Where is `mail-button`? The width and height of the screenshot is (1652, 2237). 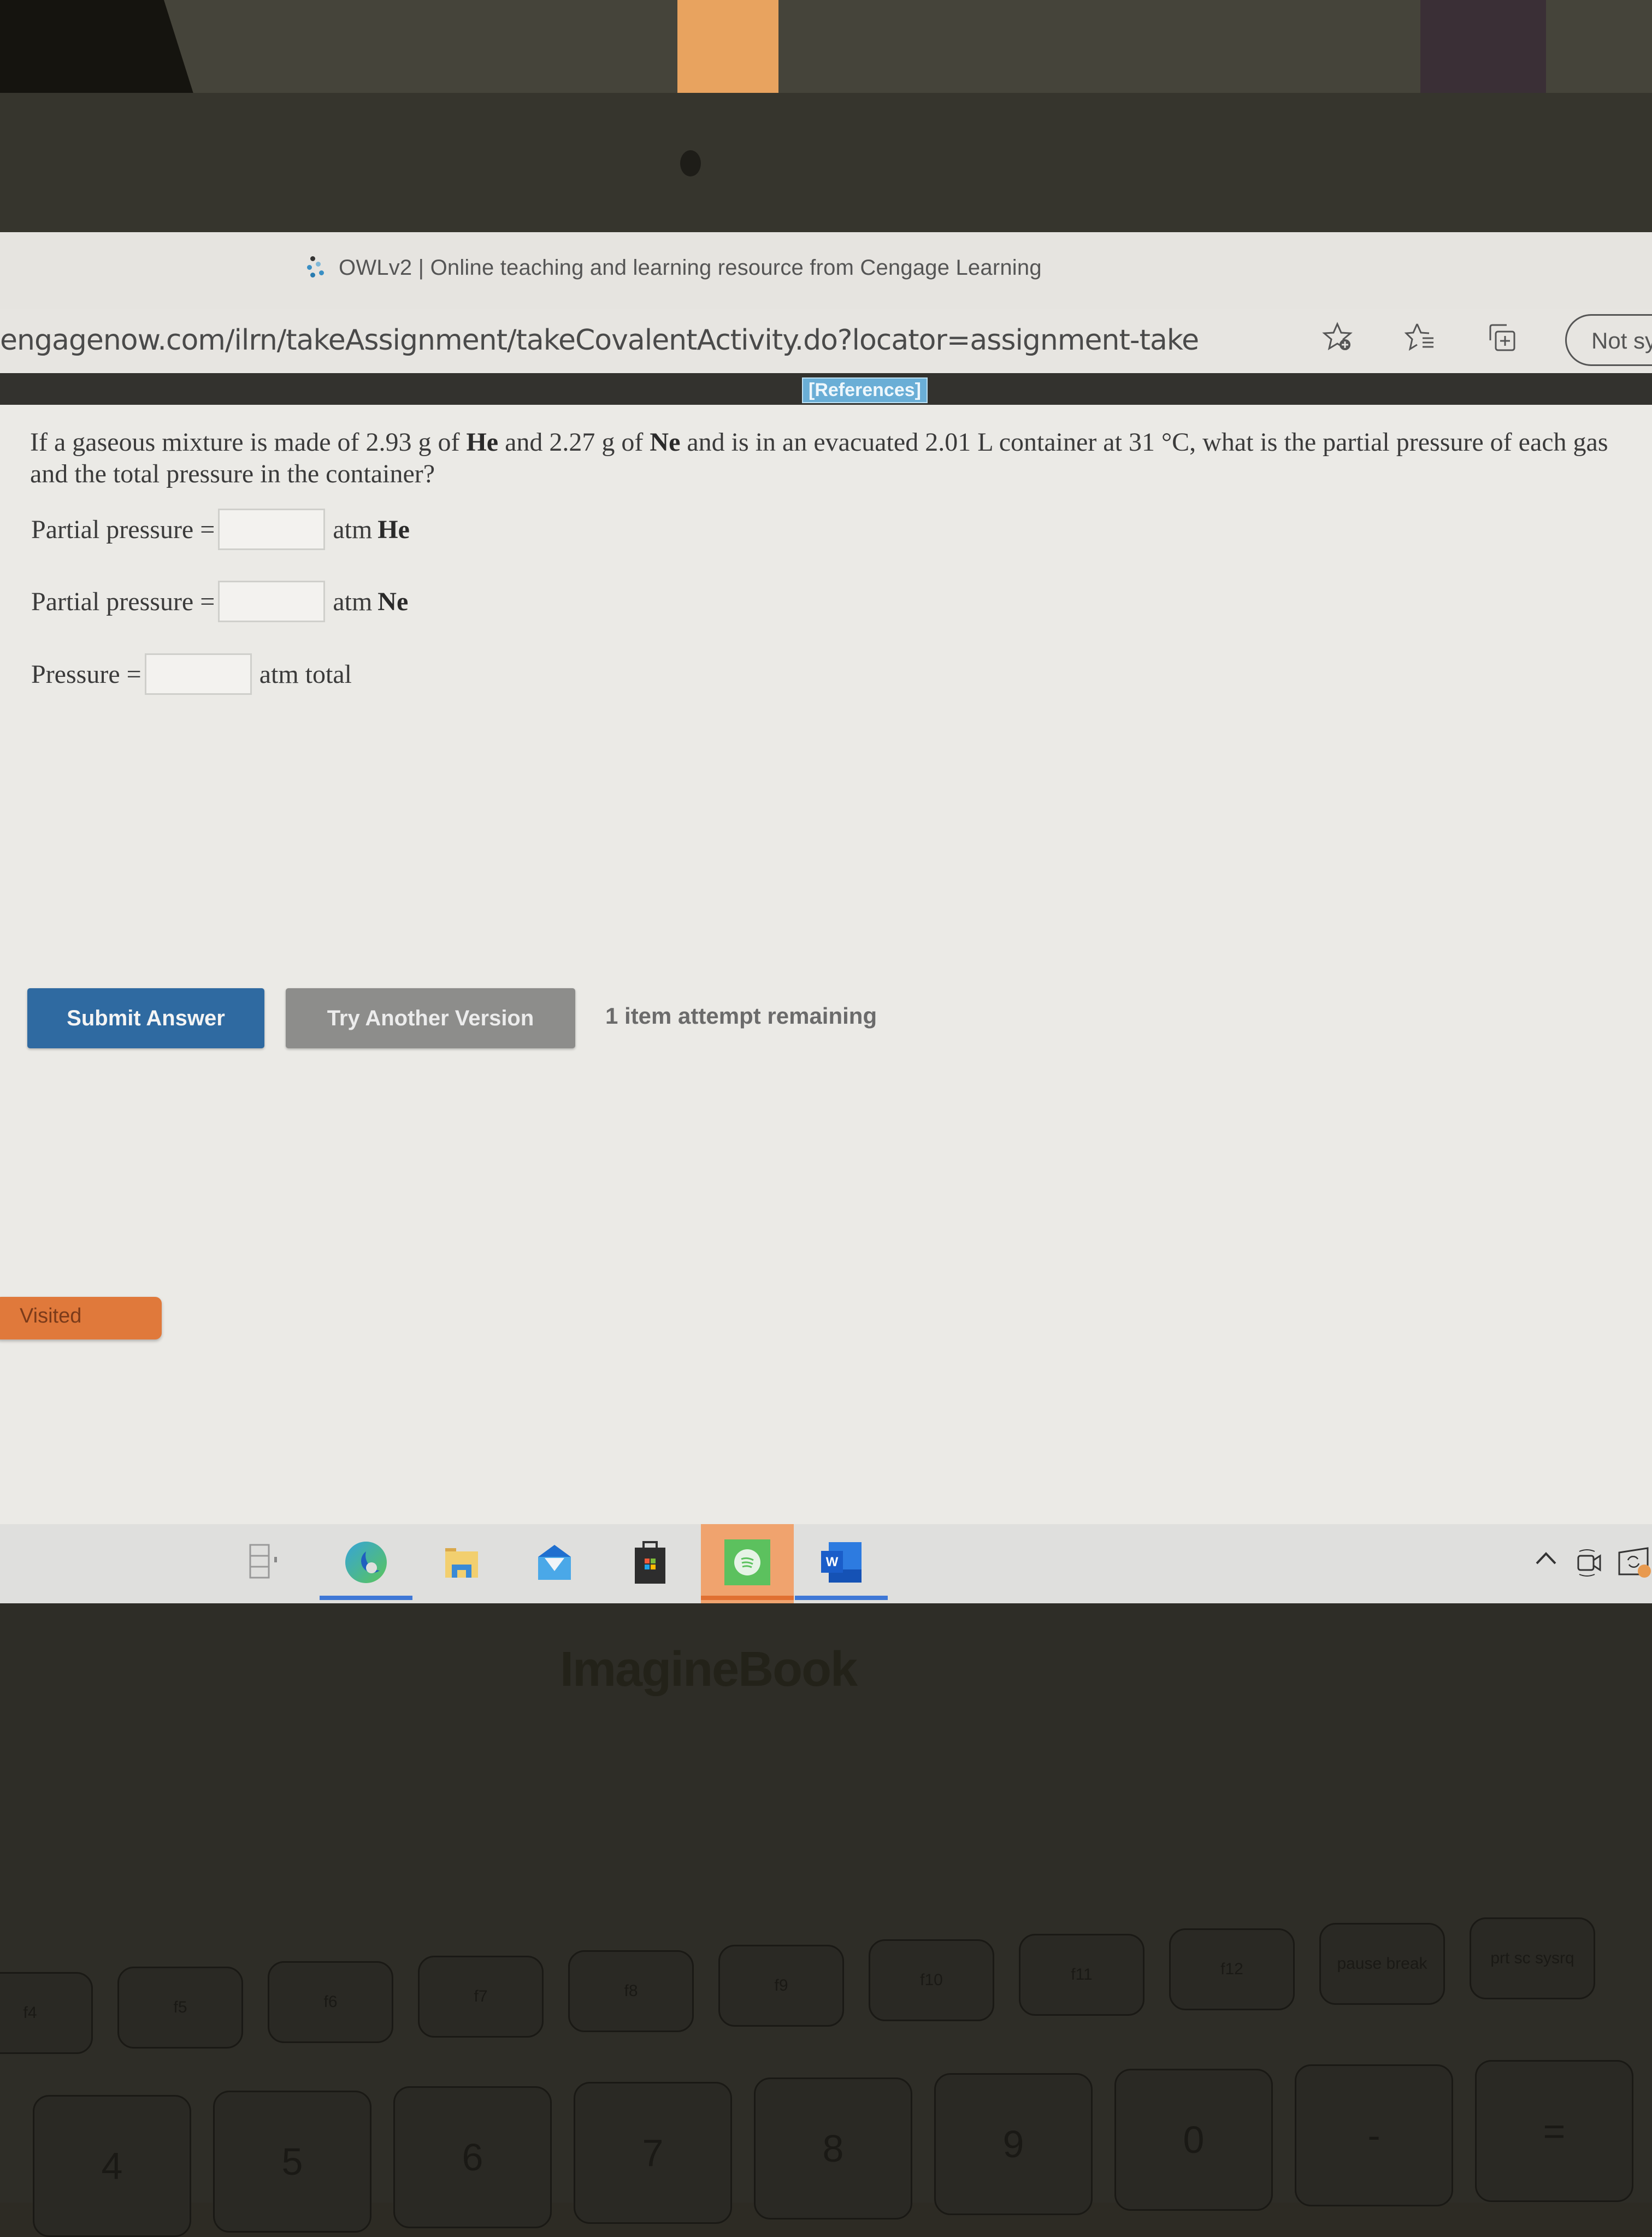
mail-button is located at coordinates (554, 1563).